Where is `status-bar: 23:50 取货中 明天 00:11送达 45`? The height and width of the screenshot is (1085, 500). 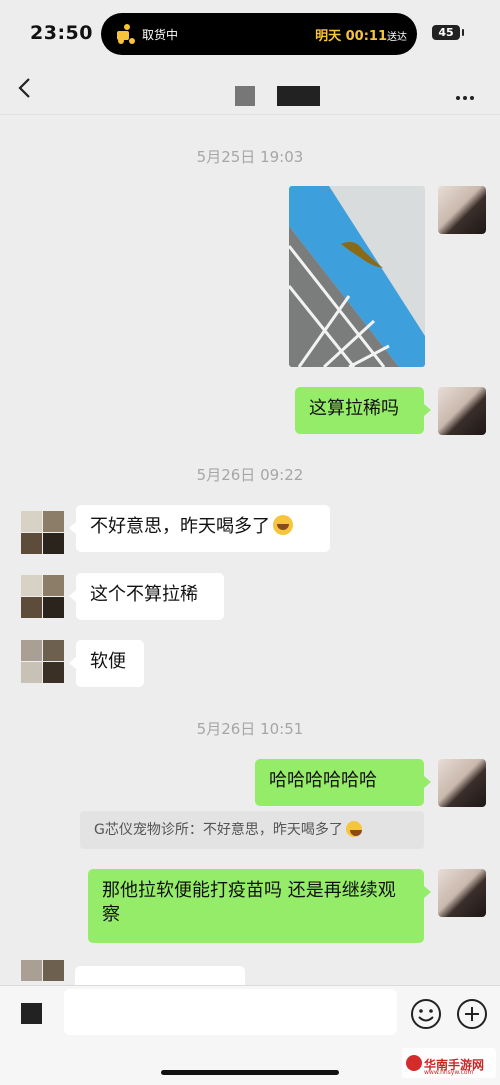 status-bar: 23:50 取货中 明天 00:11送达 45 is located at coordinates (250, 33).